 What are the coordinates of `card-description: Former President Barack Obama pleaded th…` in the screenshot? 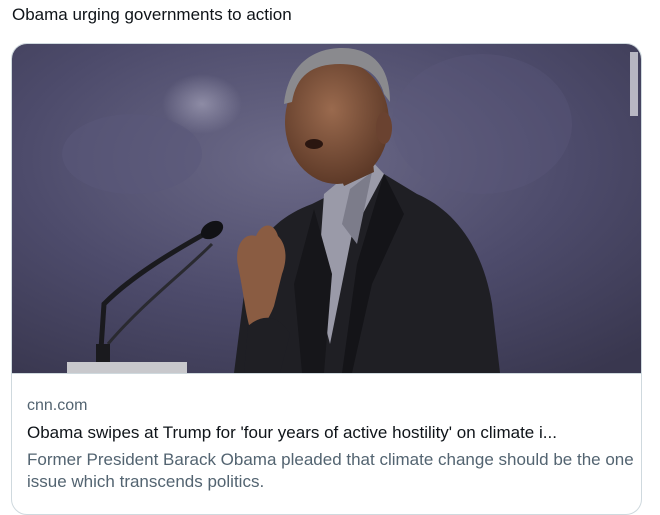 It's located at (330, 470).